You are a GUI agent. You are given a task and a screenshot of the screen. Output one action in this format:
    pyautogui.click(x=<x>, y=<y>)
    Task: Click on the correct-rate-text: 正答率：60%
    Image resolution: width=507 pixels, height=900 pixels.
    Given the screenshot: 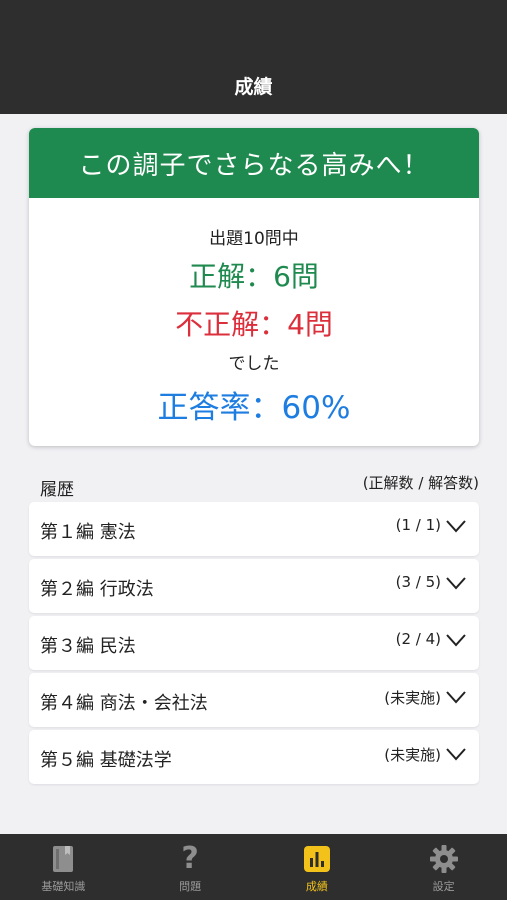 What is the action you would take?
    pyautogui.click(x=254, y=408)
    